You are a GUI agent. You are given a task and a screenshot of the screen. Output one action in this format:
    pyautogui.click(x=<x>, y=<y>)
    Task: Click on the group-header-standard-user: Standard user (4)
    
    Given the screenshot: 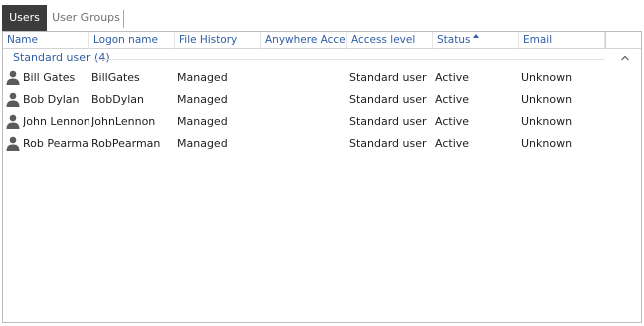 What is the action you would take?
    pyautogui.click(x=322, y=58)
    